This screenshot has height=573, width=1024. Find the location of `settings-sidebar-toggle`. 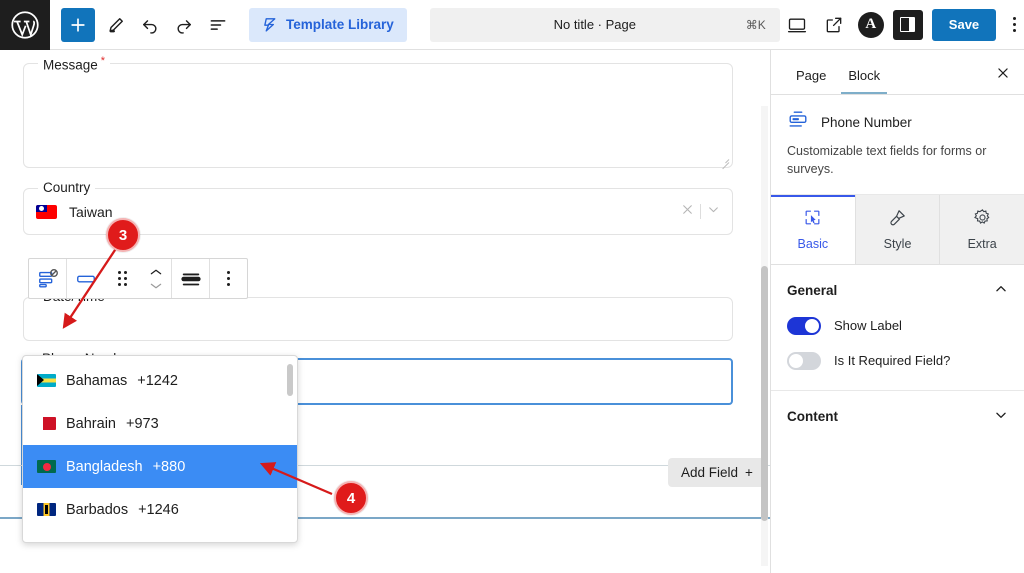

settings-sidebar-toggle is located at coordinates (908, 25).